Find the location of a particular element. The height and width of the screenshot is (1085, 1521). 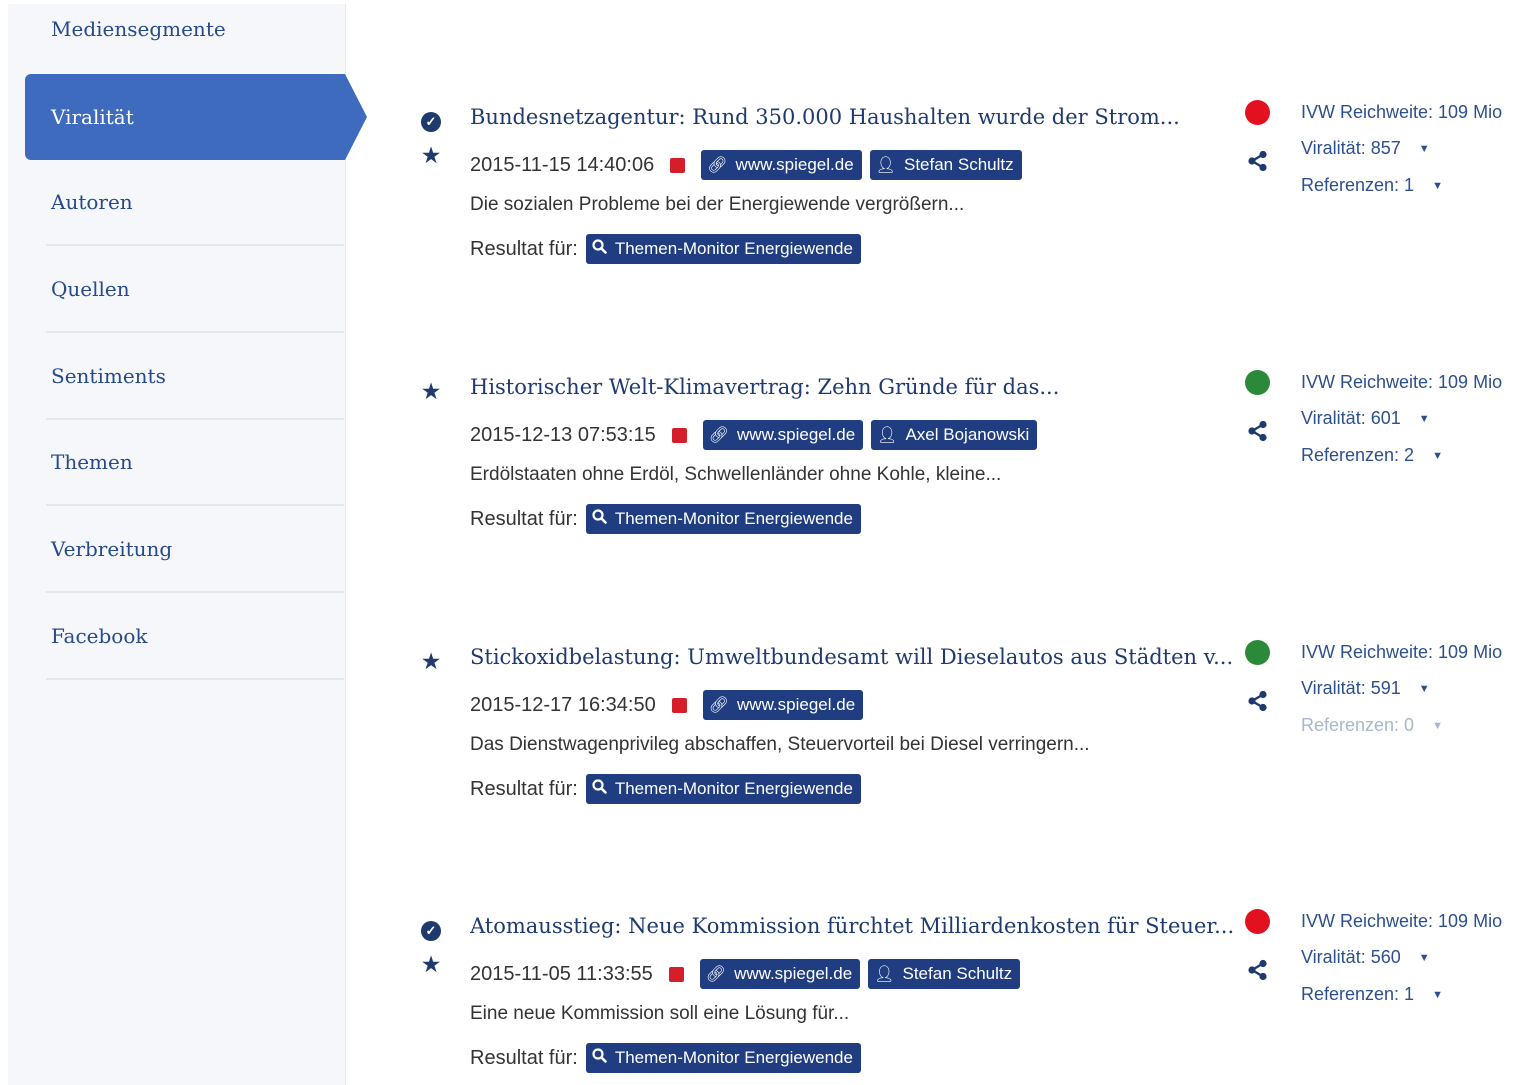

author-badge-label: Axel Bojanowski is located at coordinates (967, 434).